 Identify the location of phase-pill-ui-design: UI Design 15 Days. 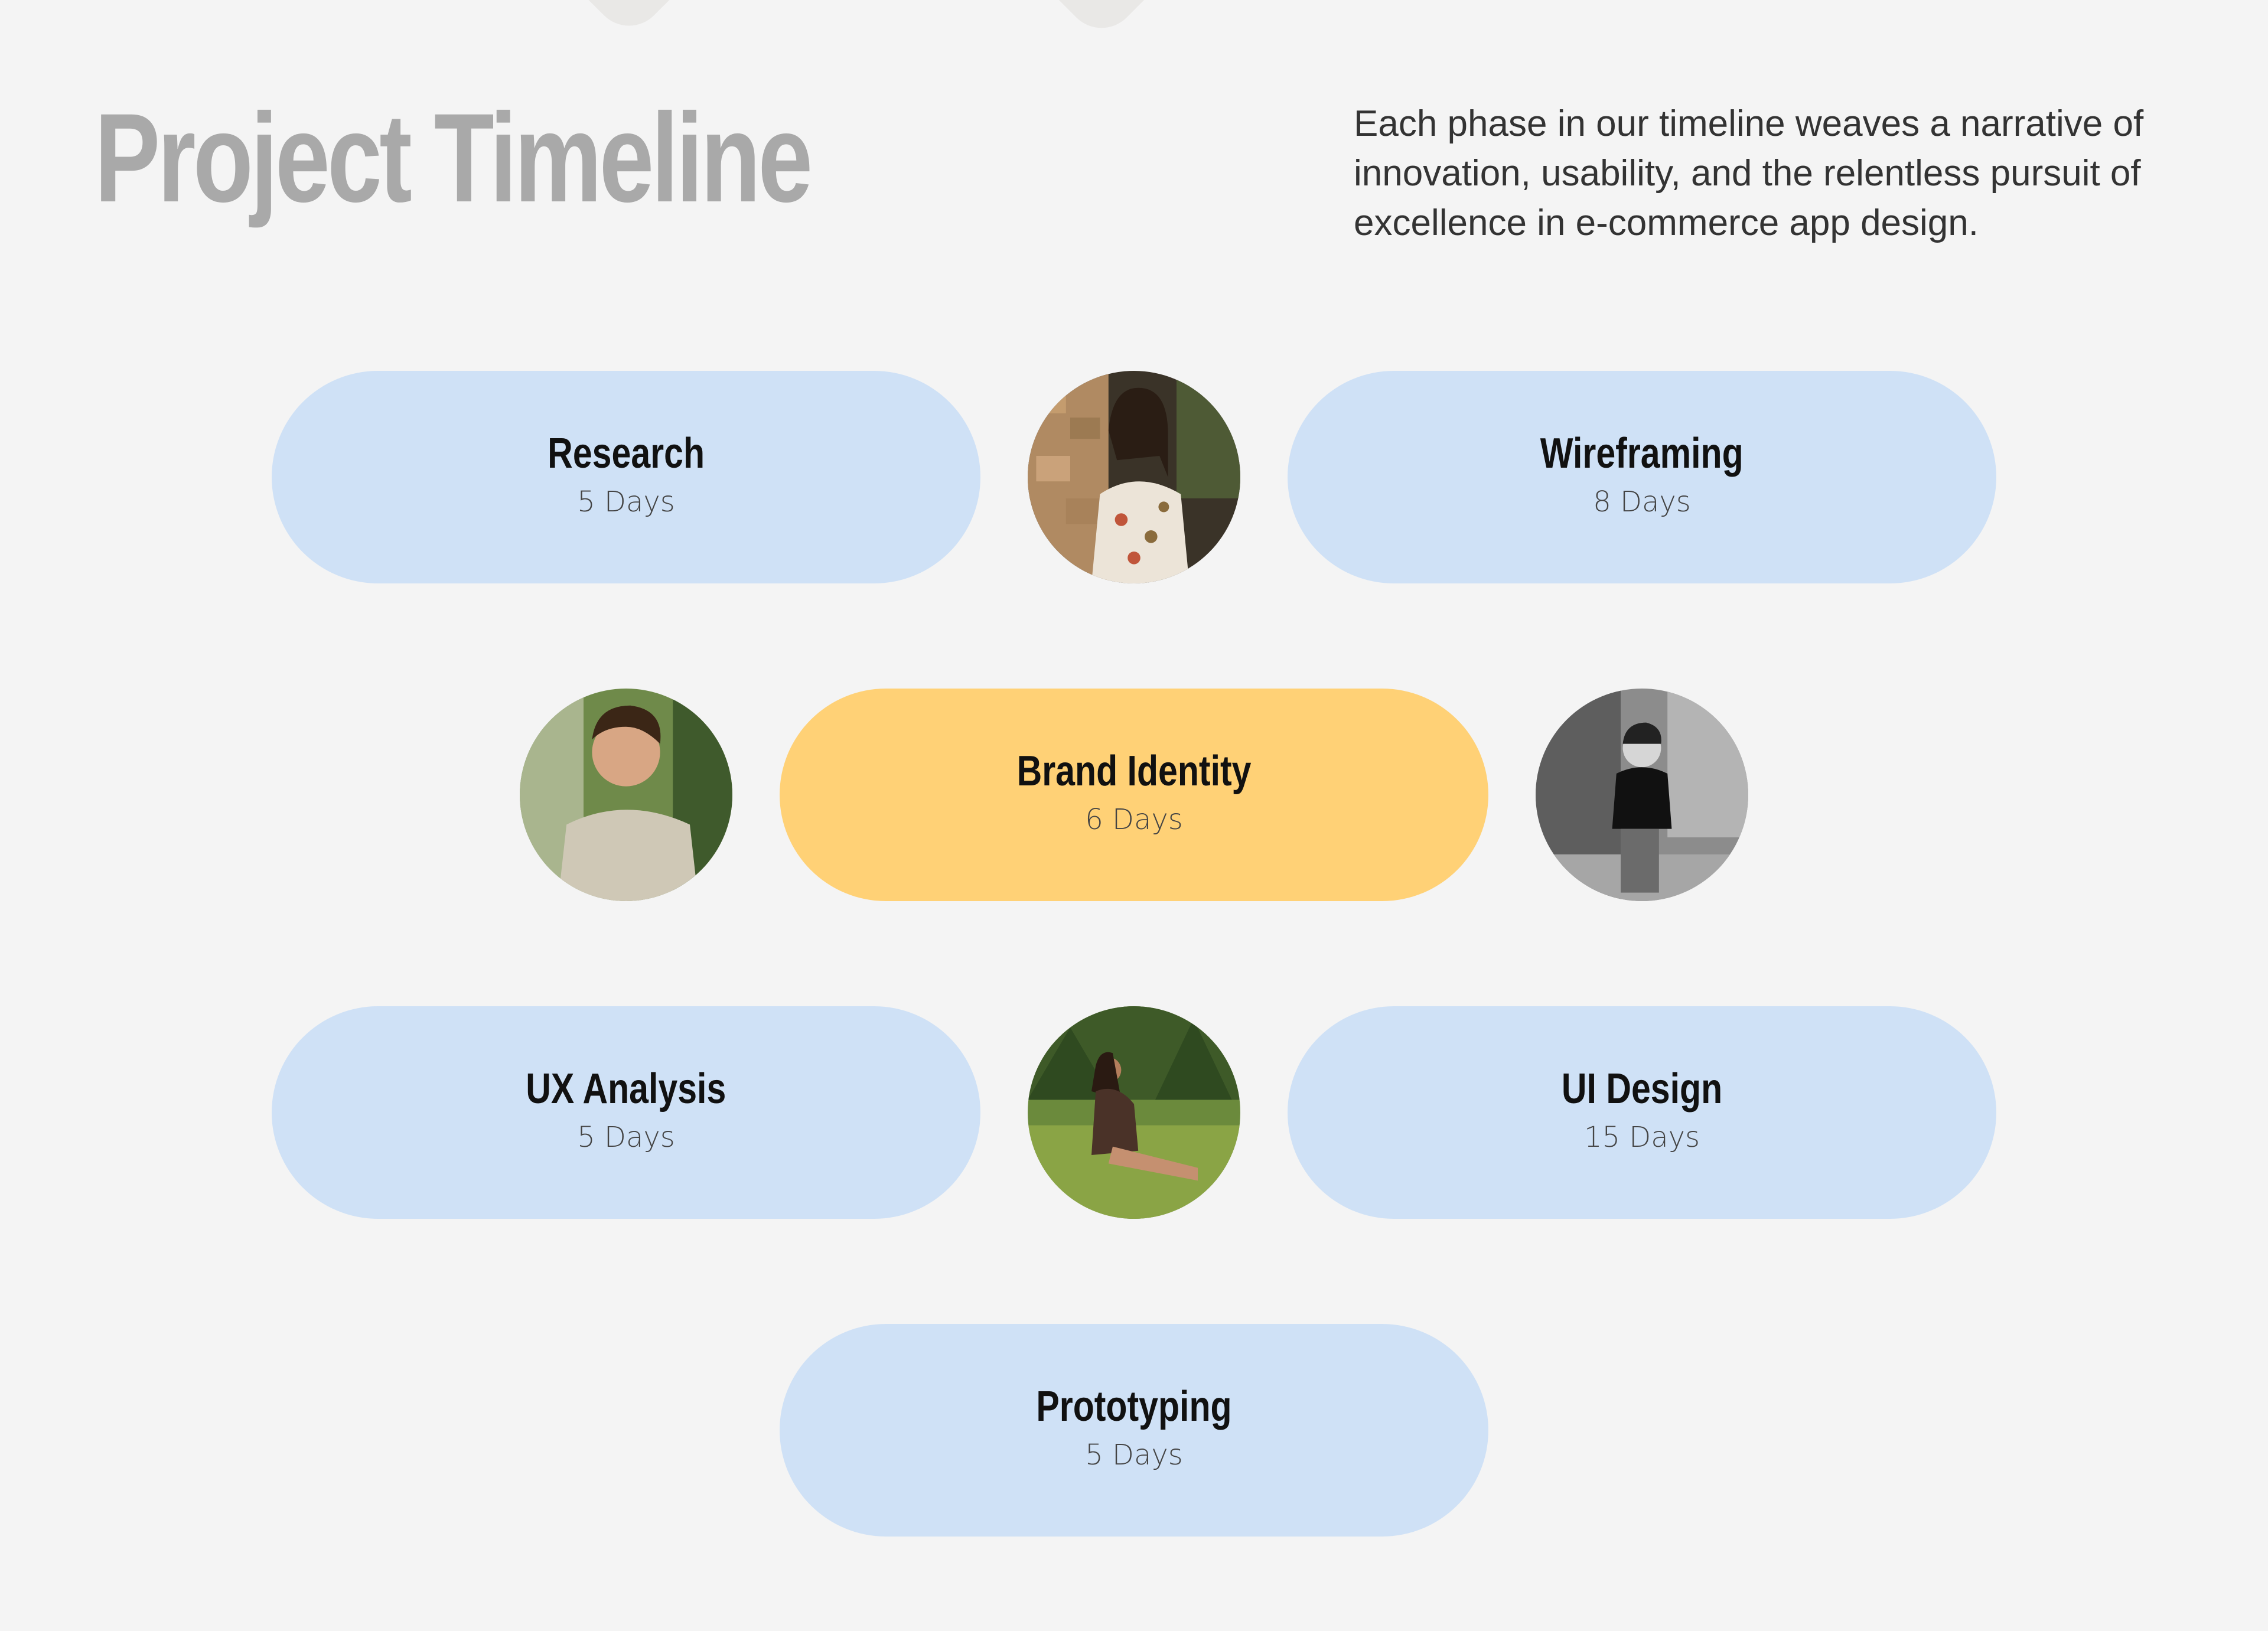
(1642, 1112).